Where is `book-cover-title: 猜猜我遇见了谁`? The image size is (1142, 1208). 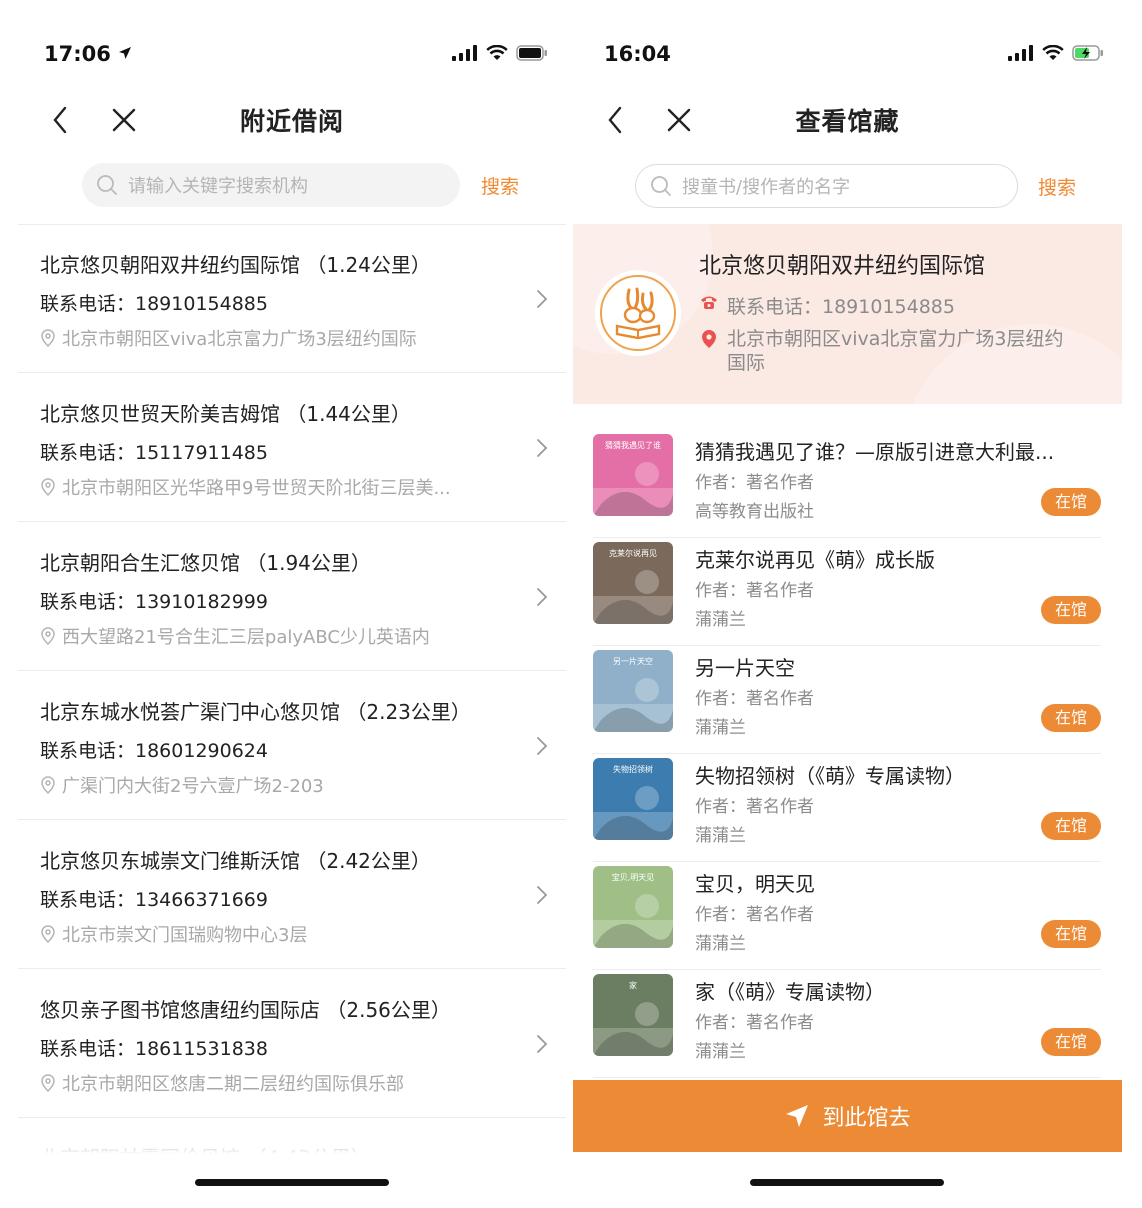 book-cover-title: 猜猜我遇见了谁 is located at coordinates (633, 445).